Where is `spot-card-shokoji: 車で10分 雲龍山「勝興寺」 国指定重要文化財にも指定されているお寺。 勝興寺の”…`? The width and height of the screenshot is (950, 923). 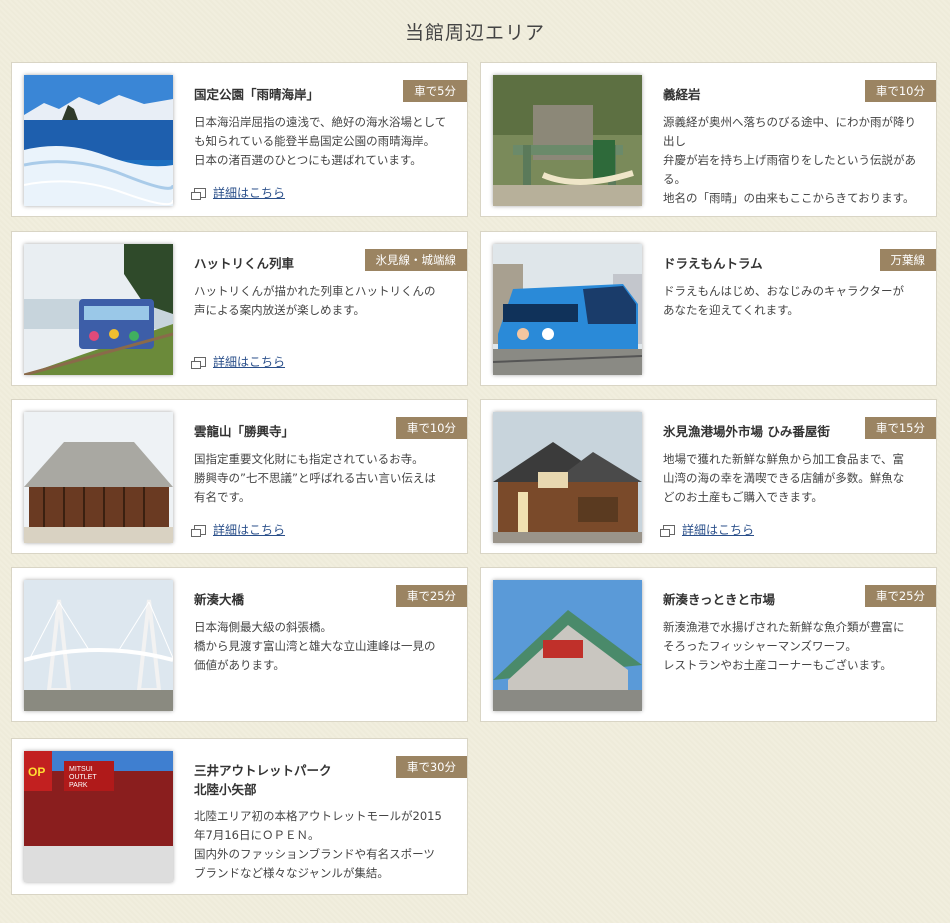
spot-card-shokoji: 車で10分 雲龍山「勝興寺」 国指定重要文化財にも指定されているお寺。 勝興寺の”… is located at coordinates (239, 476).